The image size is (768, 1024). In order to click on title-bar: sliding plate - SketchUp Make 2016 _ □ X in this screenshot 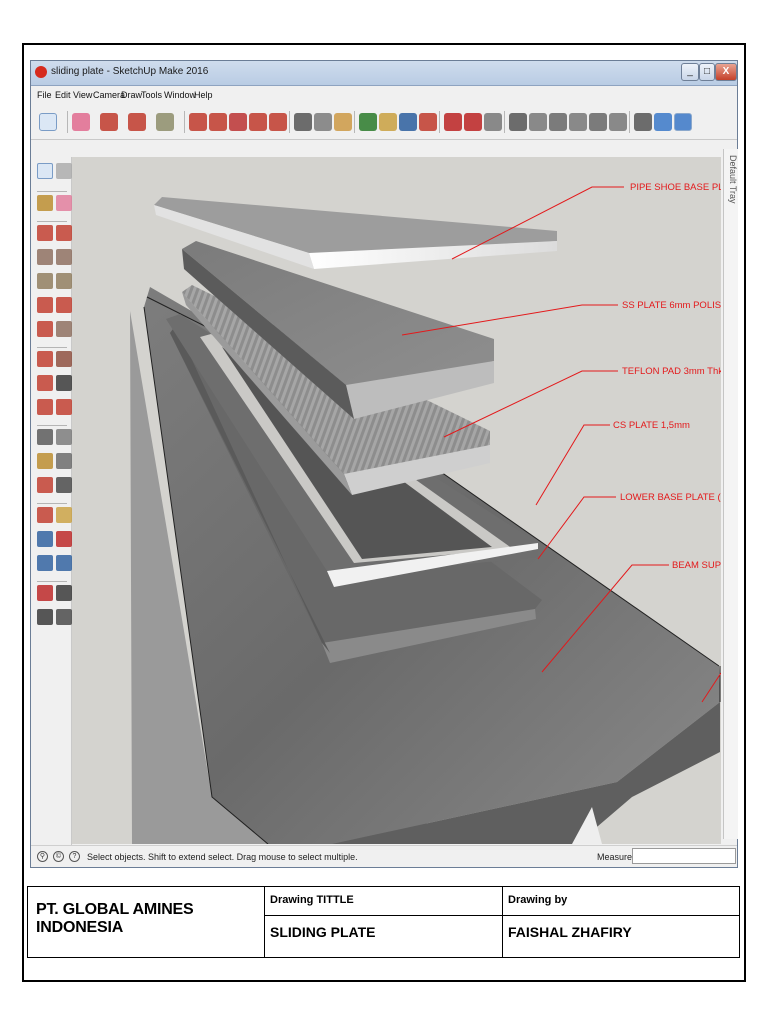, I will do `click(384, 73)`.